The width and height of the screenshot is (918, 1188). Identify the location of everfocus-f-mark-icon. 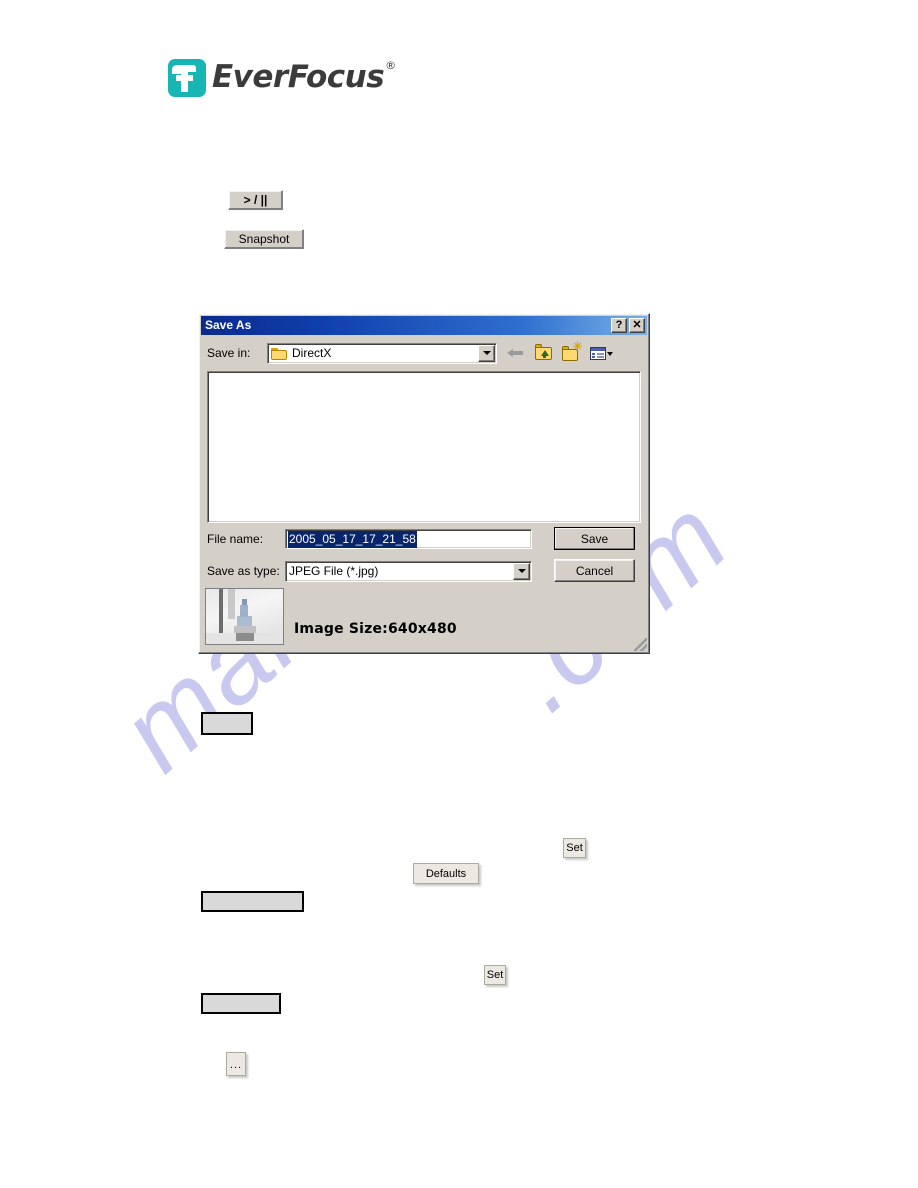
(187, 78).